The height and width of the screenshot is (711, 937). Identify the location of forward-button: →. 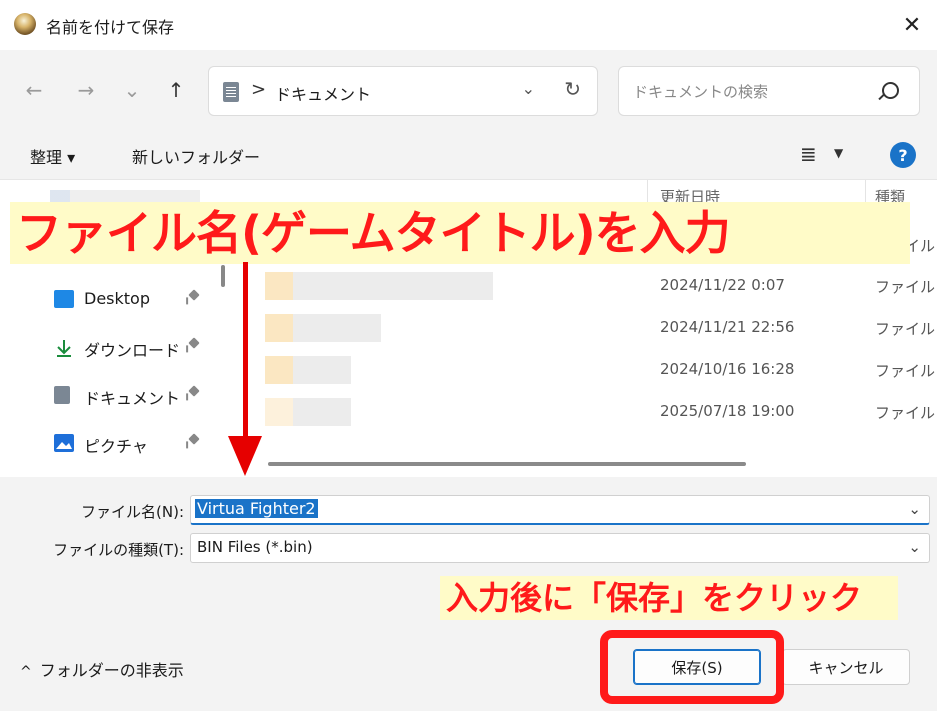
(86, 90).